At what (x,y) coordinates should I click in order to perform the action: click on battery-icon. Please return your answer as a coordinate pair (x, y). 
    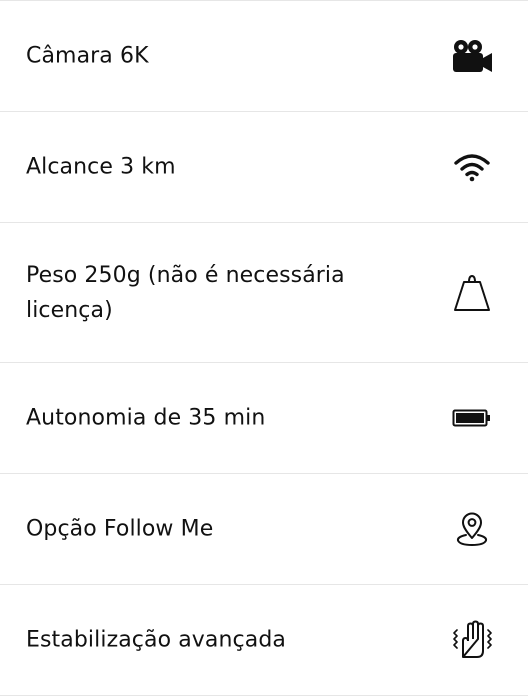
    Looking at the image, I should click on (472, 418).